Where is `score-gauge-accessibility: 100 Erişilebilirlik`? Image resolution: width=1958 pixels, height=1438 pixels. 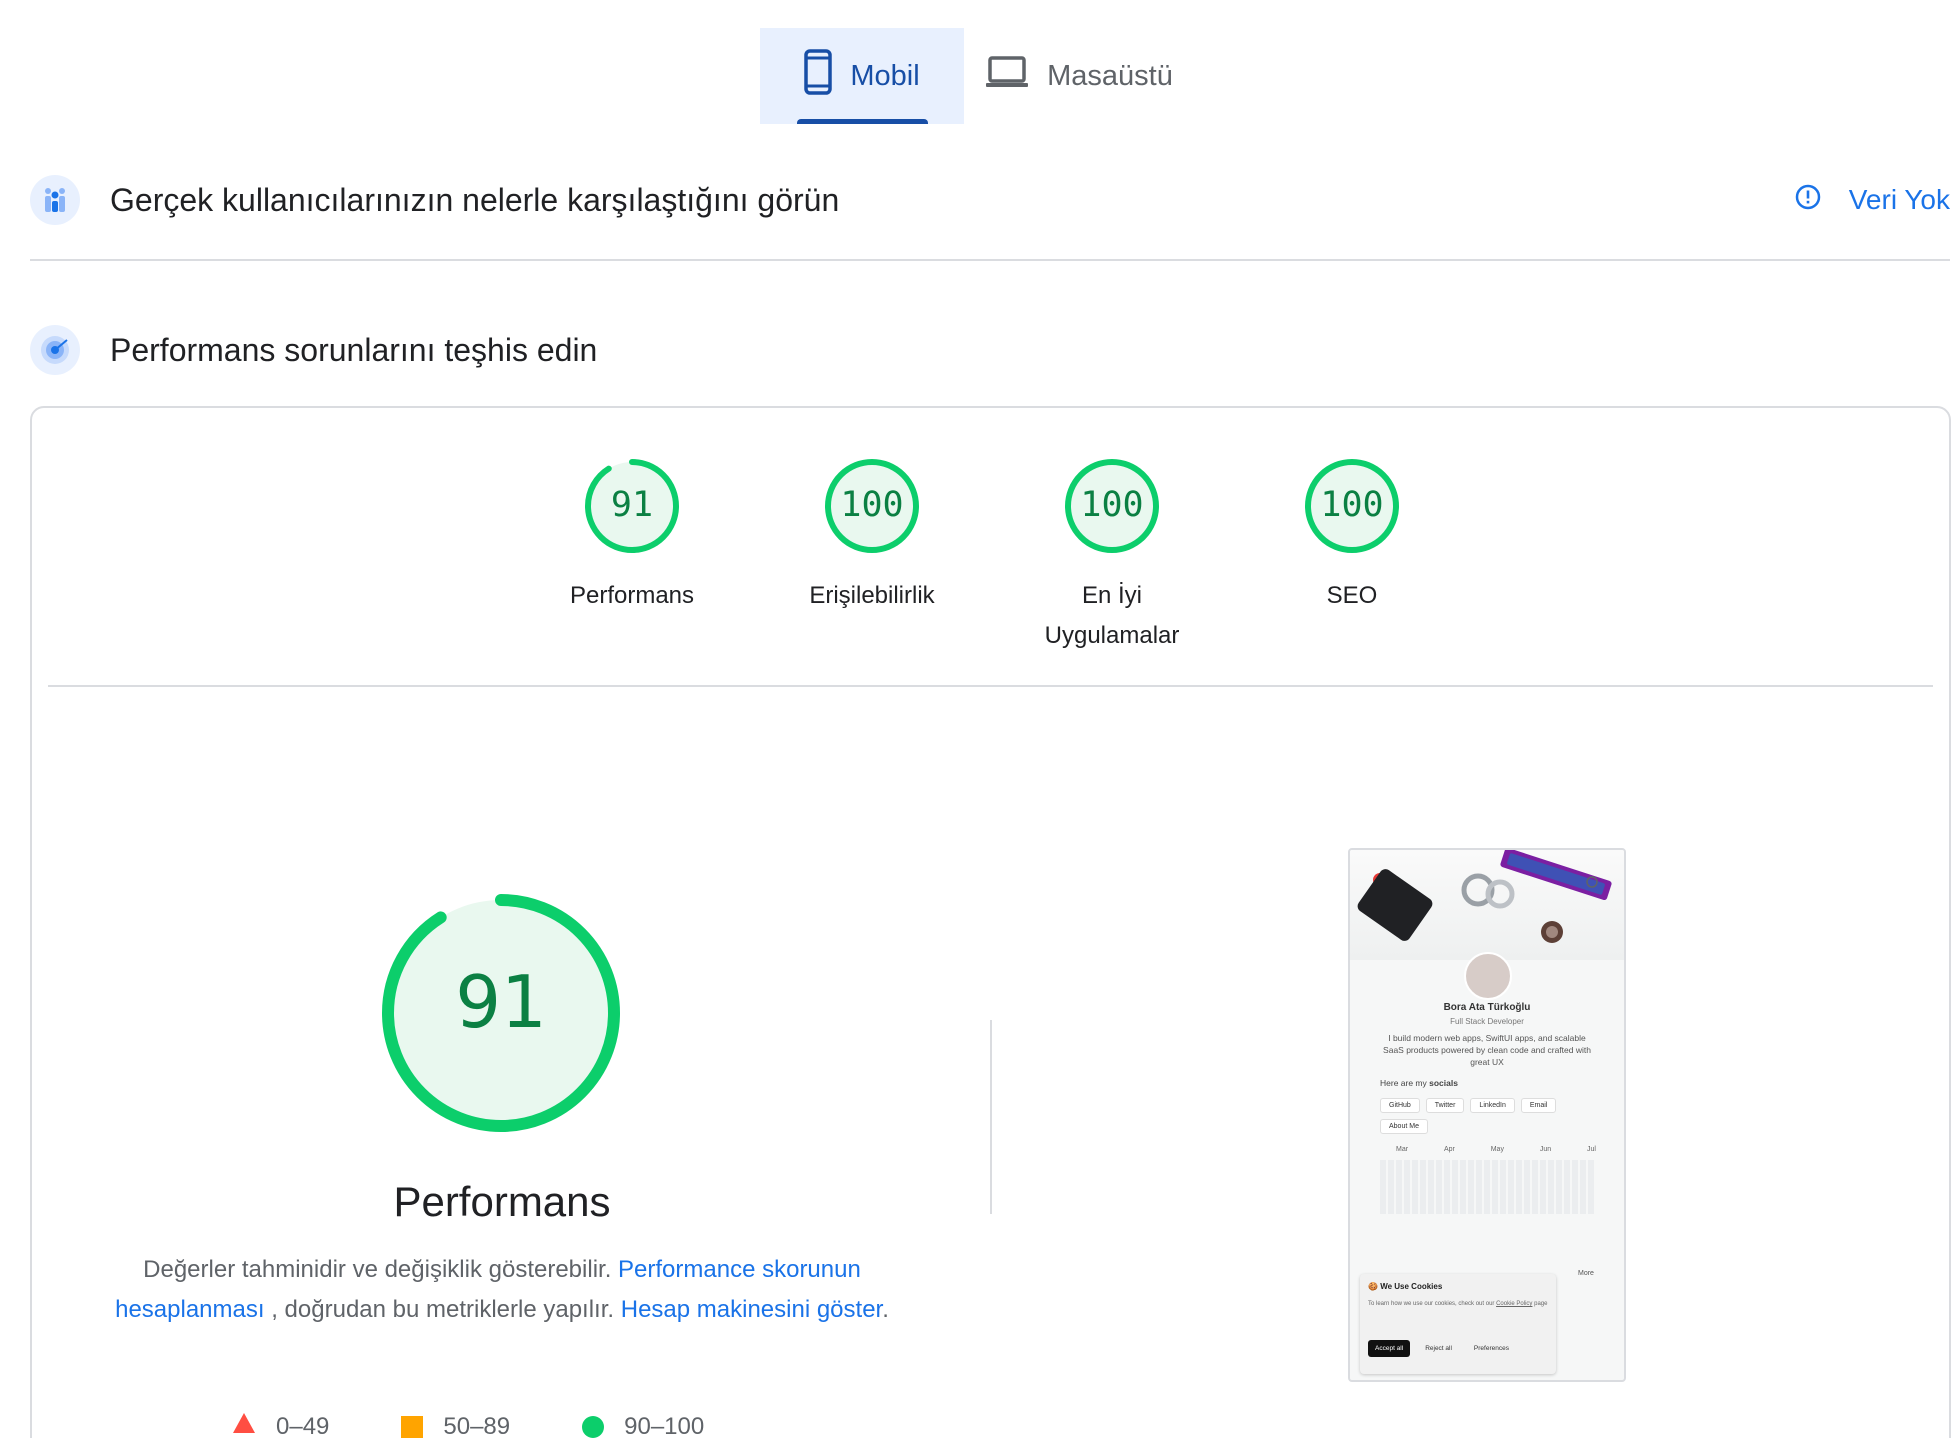
score-gauge-accessibility: 100 Erişilebilirlik is located at coordinates (872, 537).